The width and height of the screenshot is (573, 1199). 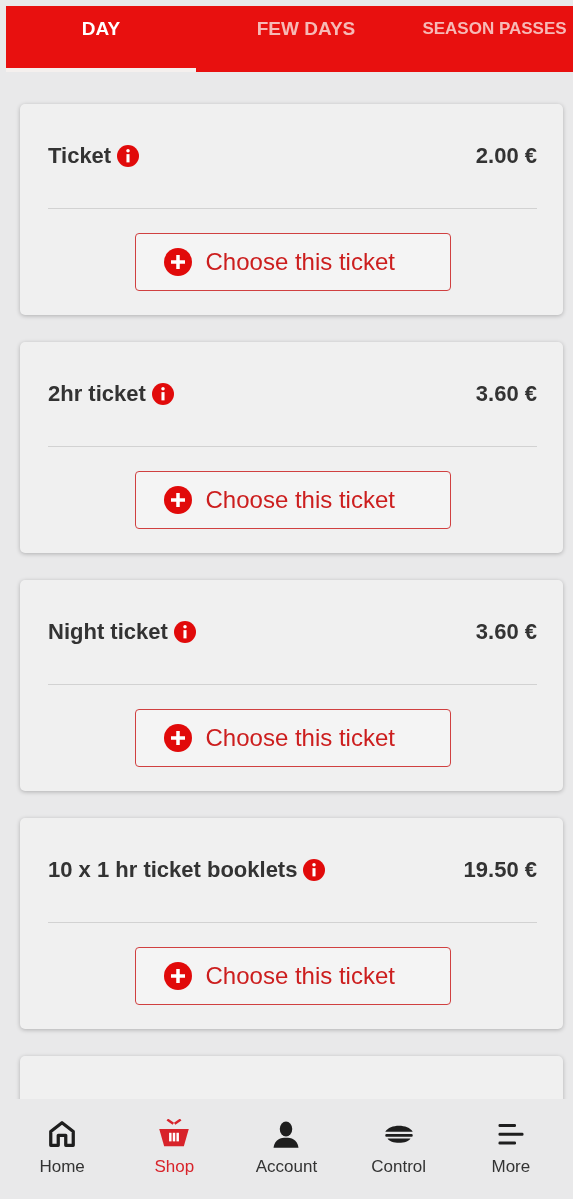 I want to click on tab: DAY, so click(x=101, y=39).